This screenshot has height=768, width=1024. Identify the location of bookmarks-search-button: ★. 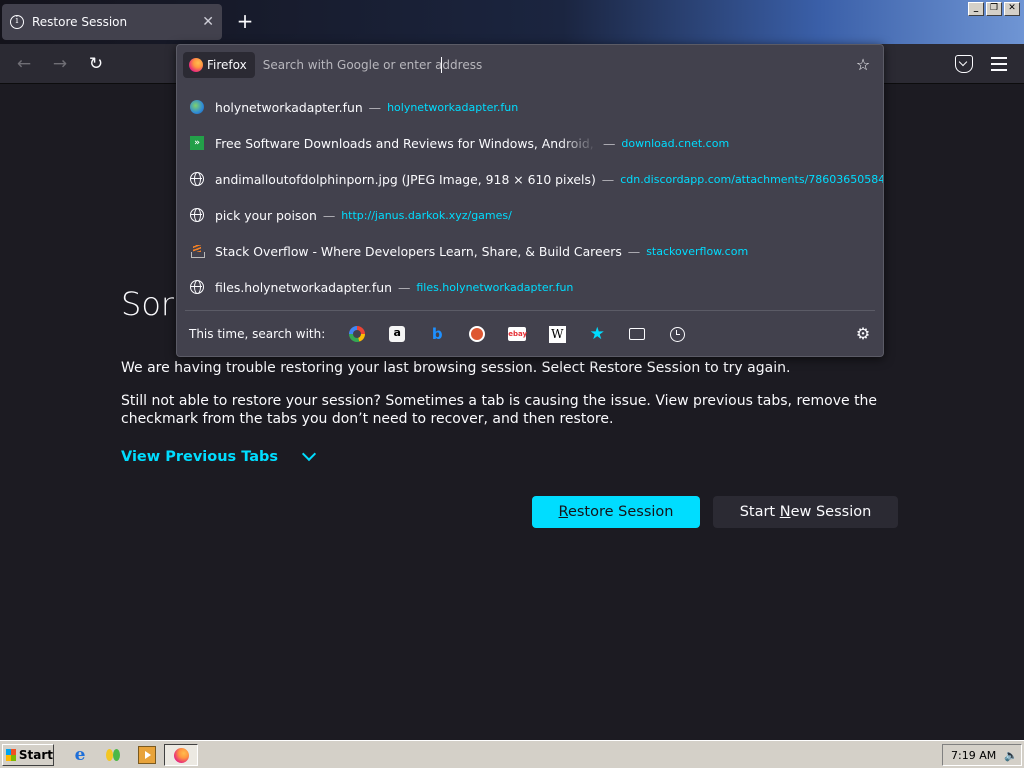
(597, 334).